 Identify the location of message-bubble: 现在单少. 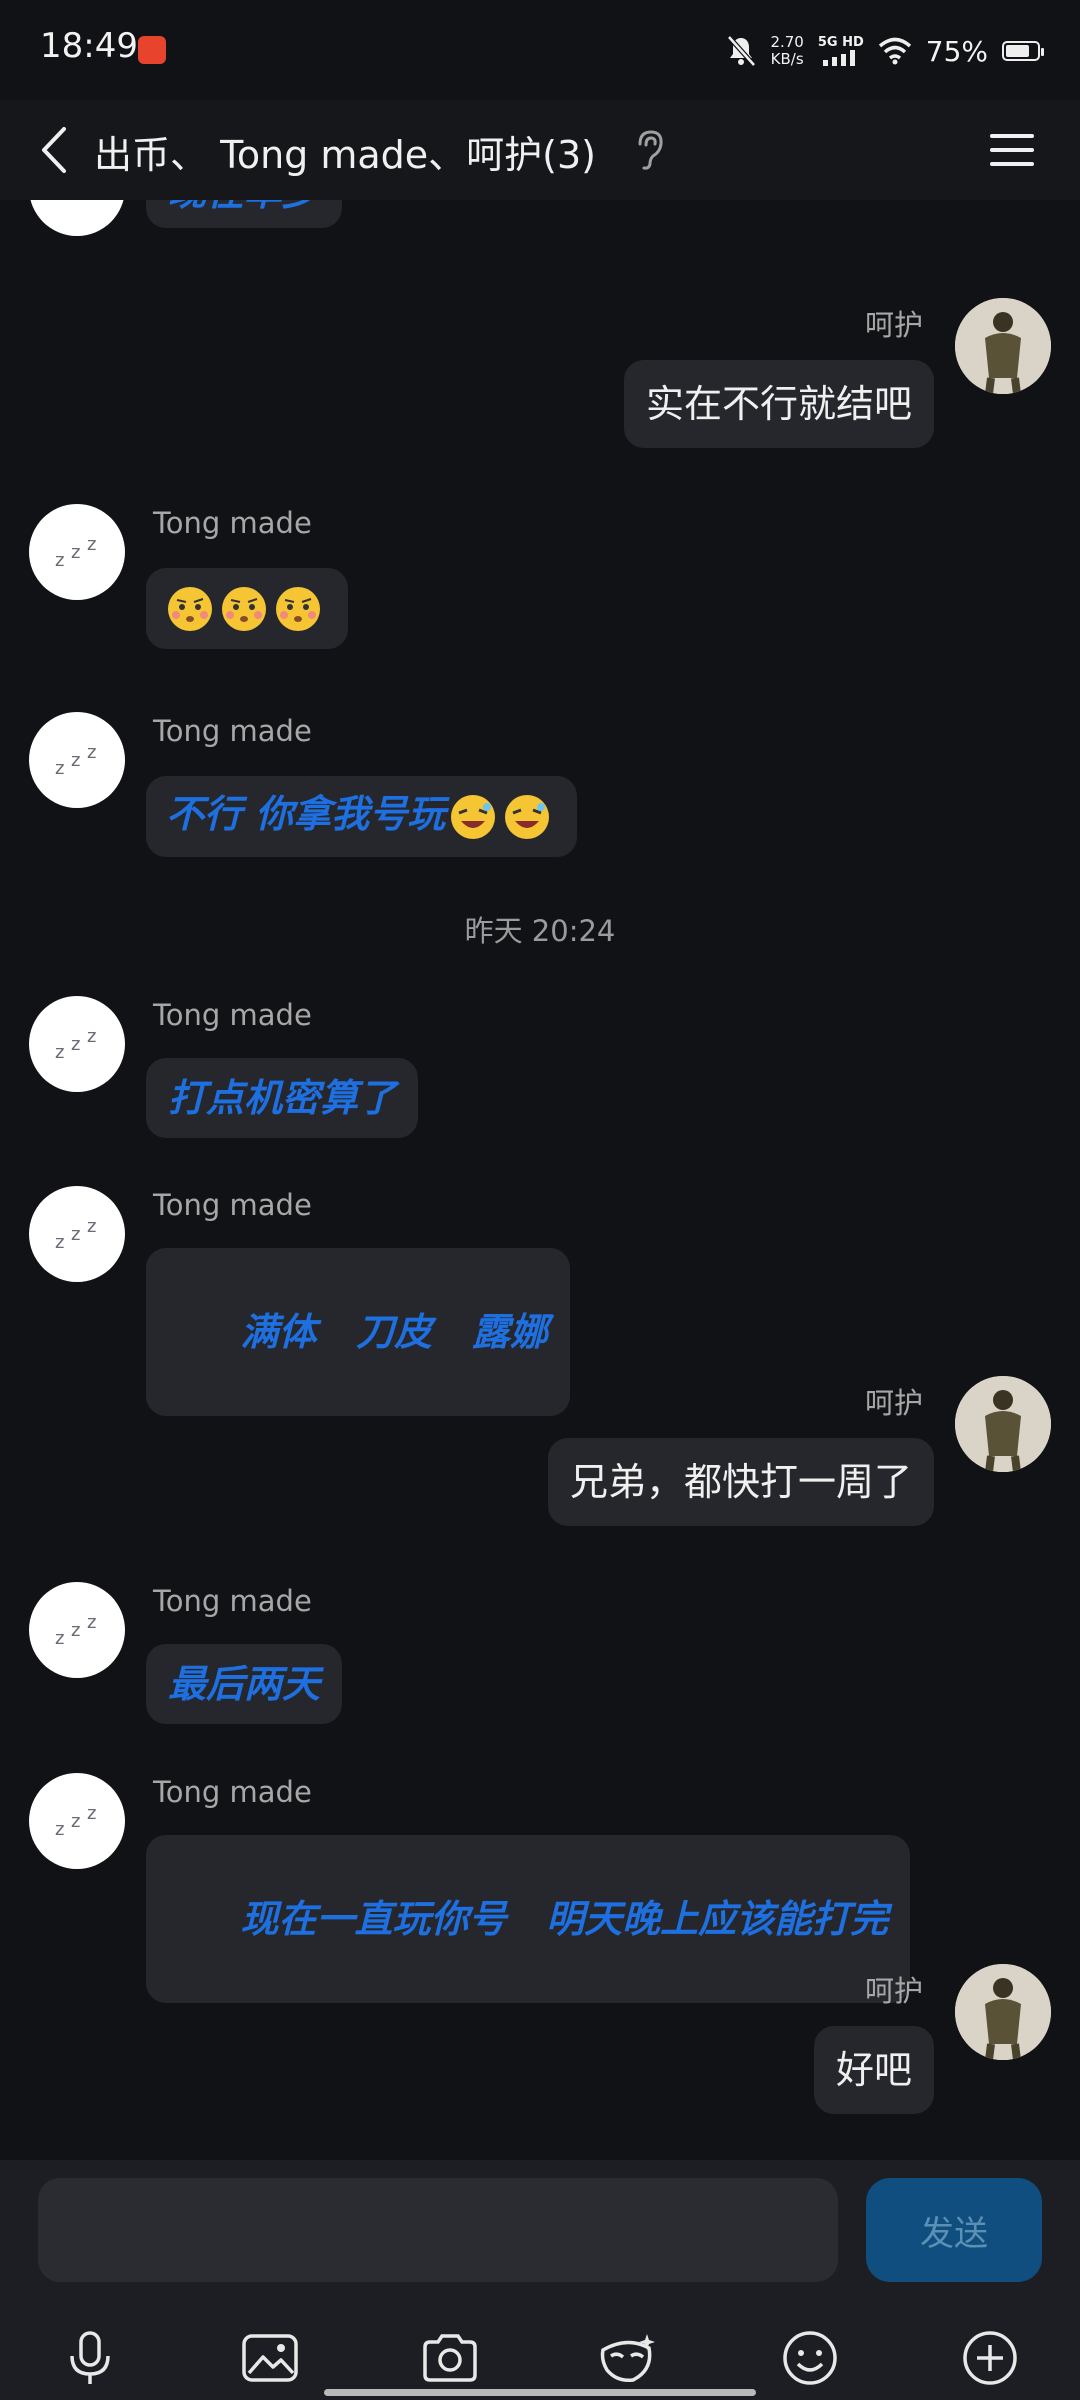
(244, 214).